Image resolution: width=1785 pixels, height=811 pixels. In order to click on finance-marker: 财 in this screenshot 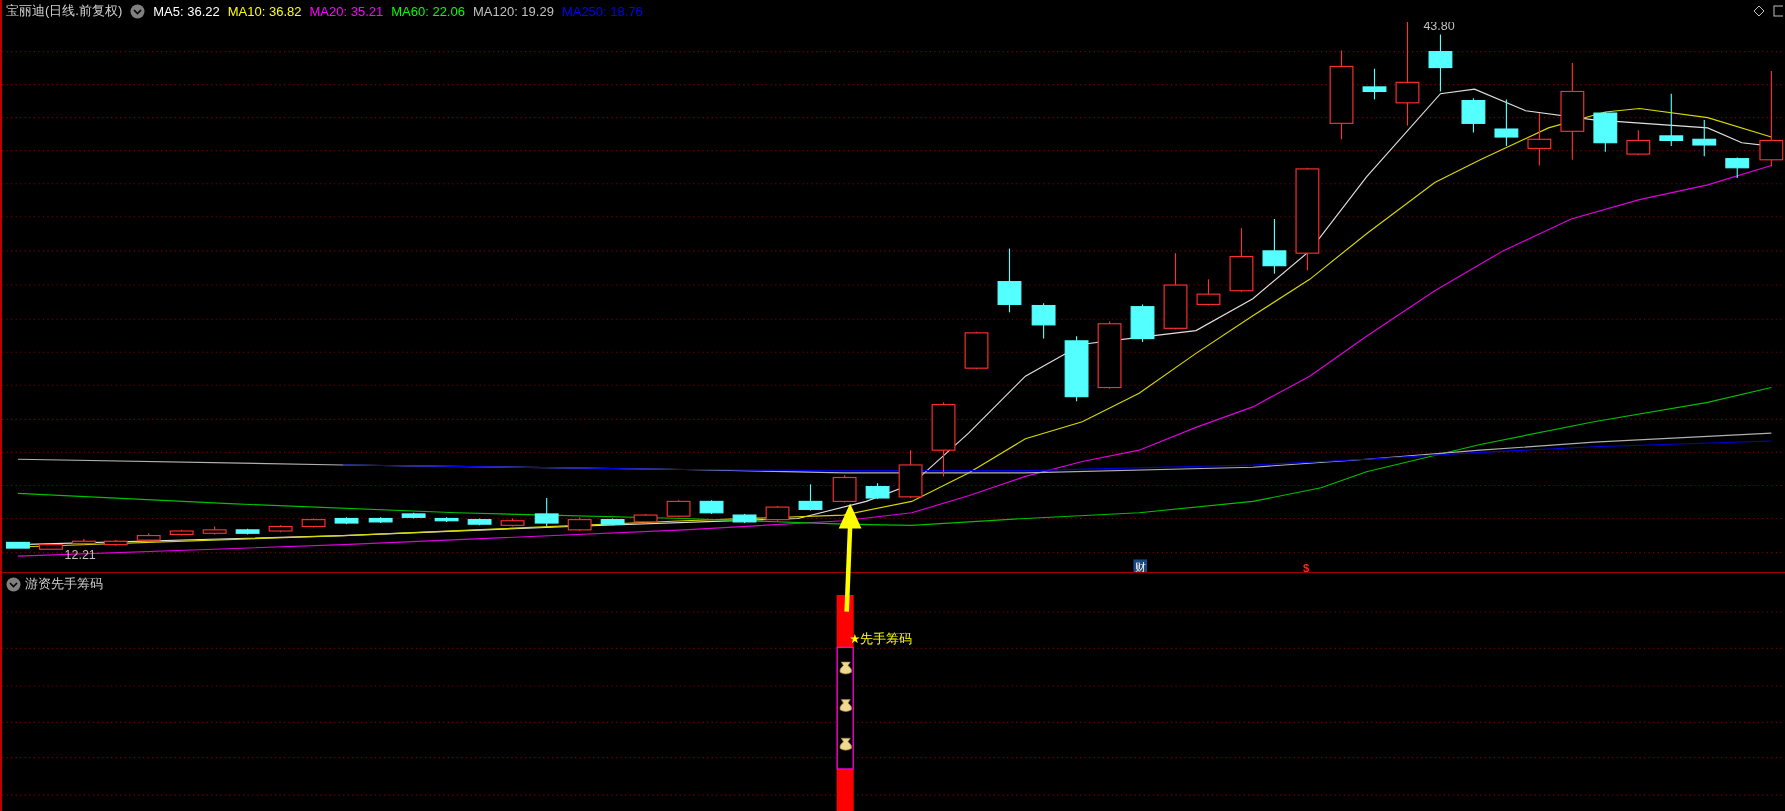, I will do `click(1140, 565)`.